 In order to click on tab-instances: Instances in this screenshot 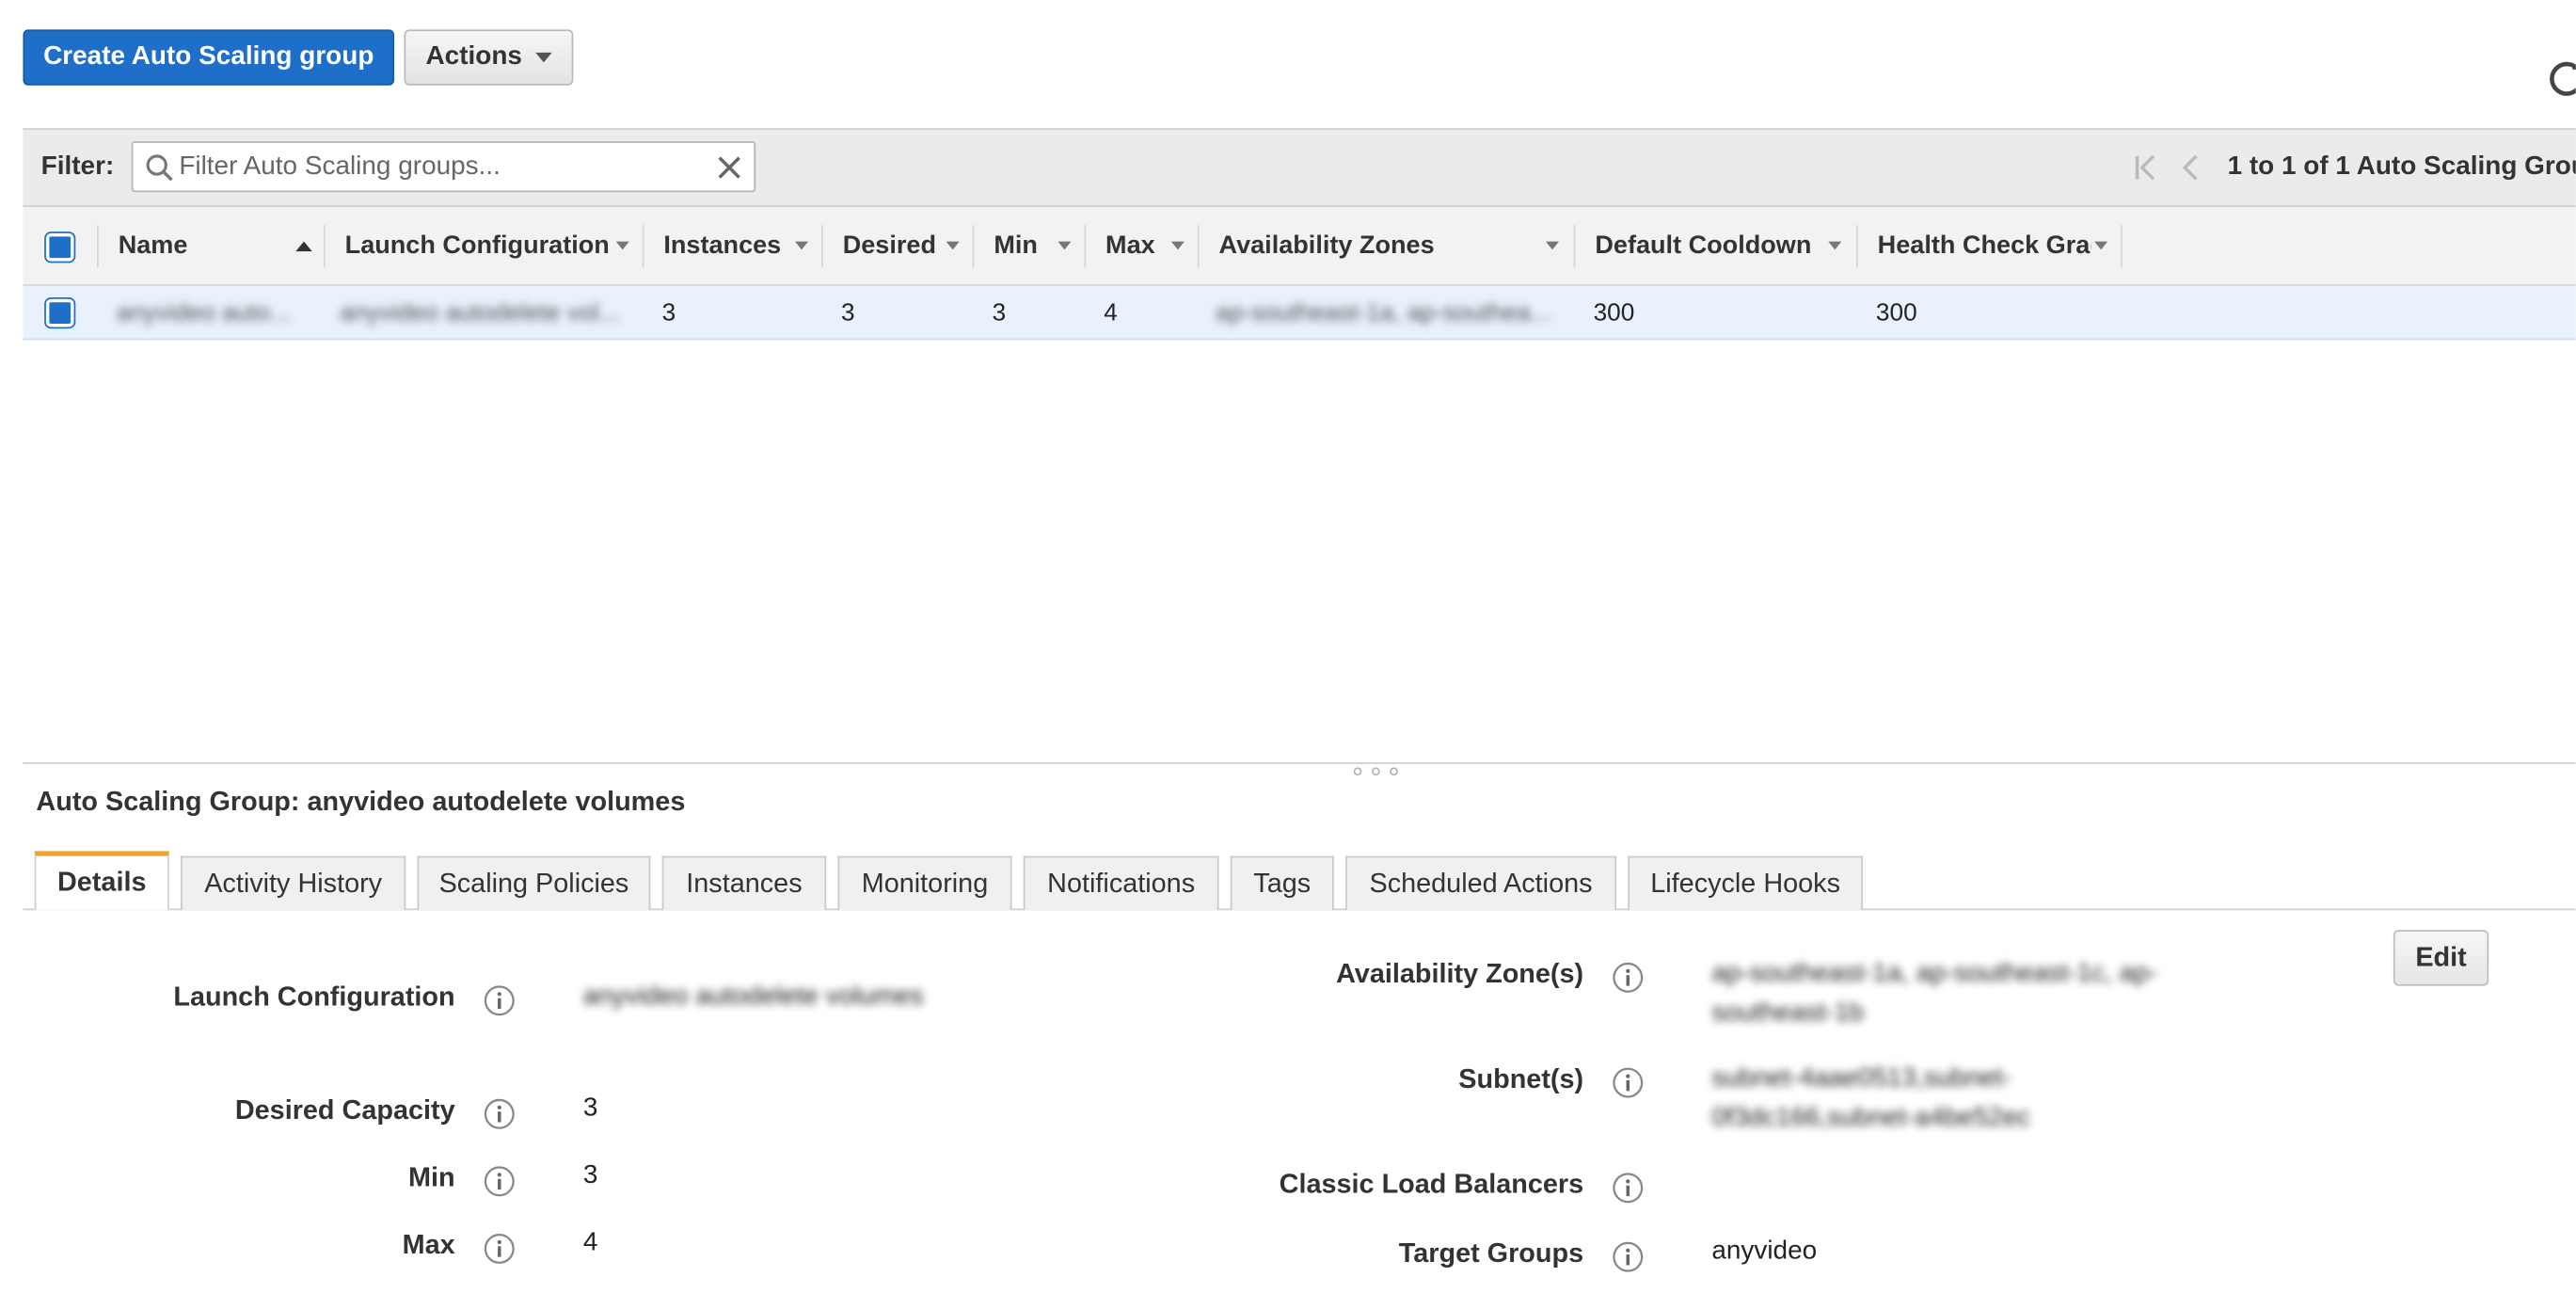, I will do `click(744, 883)`.